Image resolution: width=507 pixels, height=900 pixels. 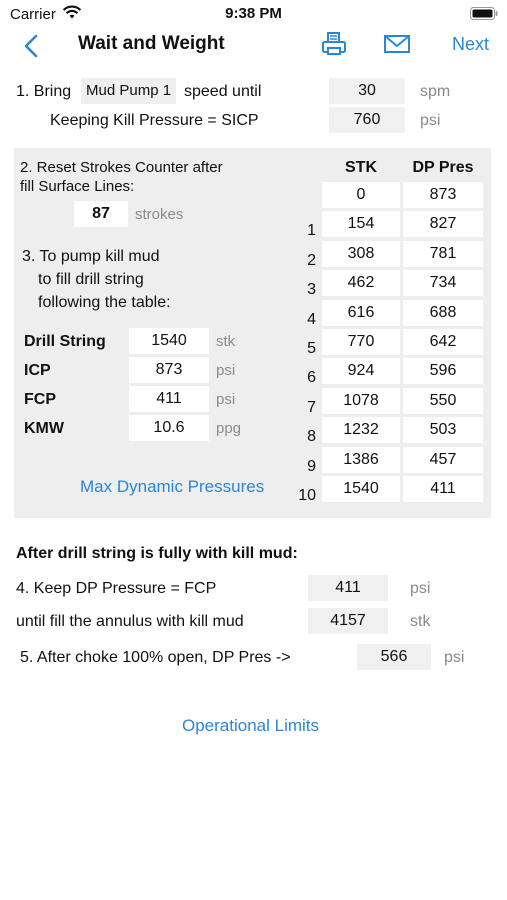 I want to click on page-title: Wait and Weight, so click(x=151, y=43).